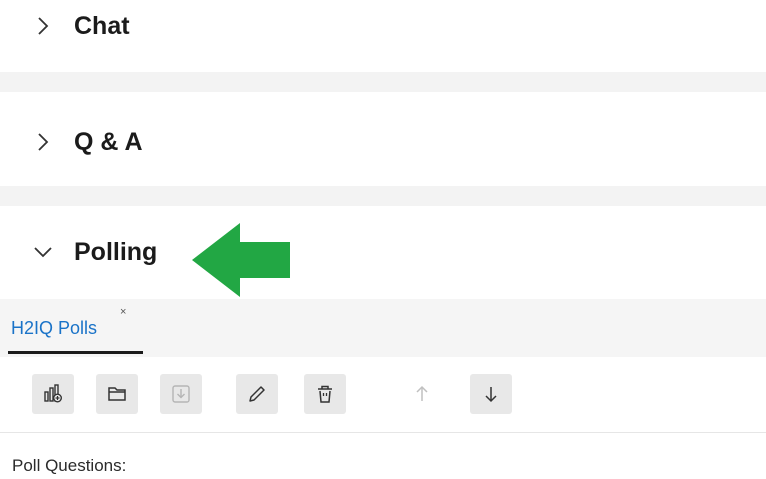  What do you see at coordinates (54, 328) in the screenshot?
I see `tab-h2iq-polls: H2IQ Polls` at bounding box center [54, 328].